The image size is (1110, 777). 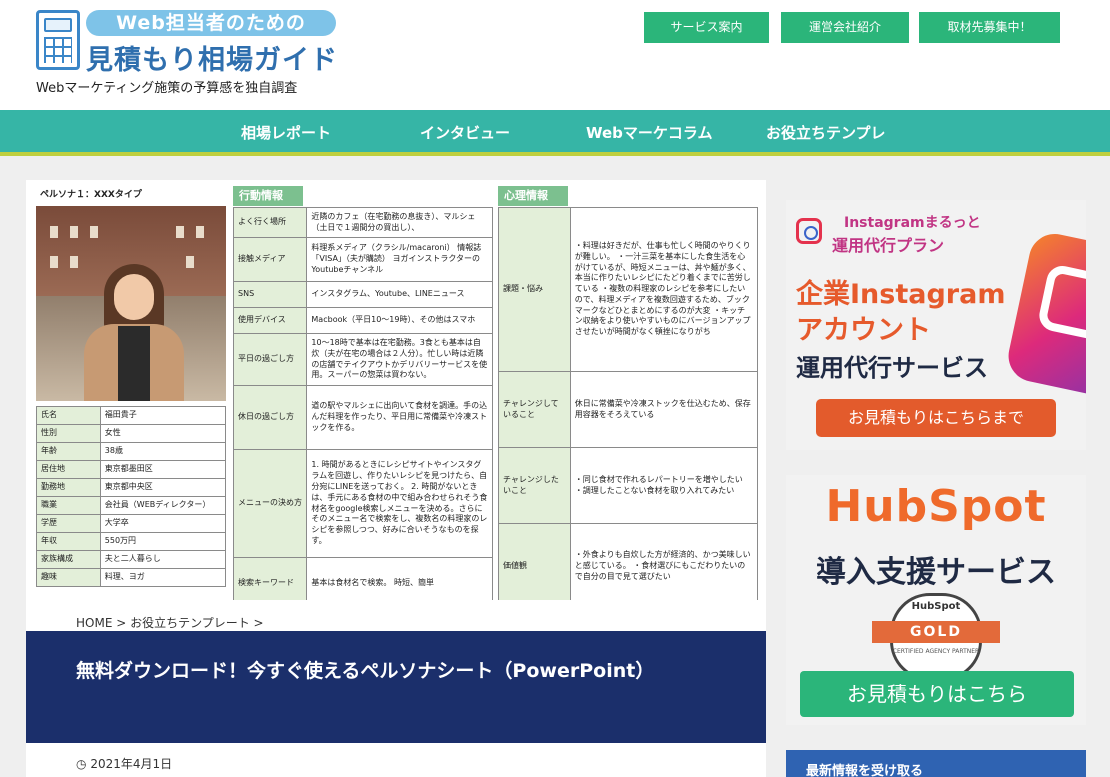 I want to click on calculator-icon, so click(x=58, y=40).